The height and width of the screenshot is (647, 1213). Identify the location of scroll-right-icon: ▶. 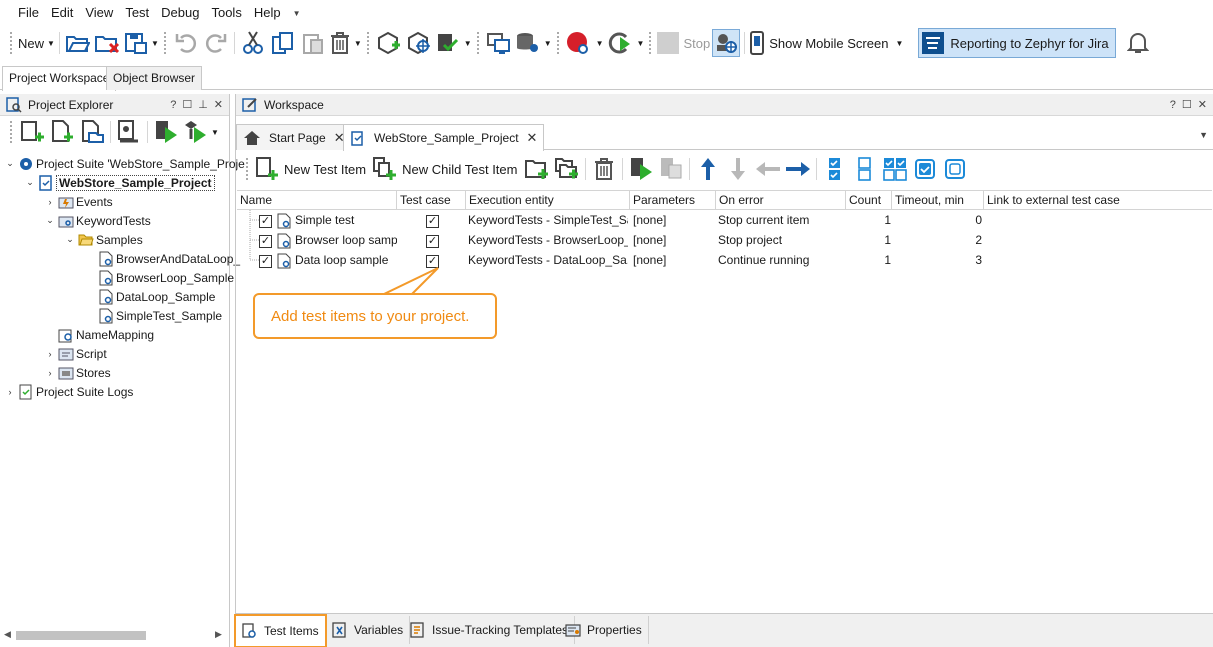
(218, 634).